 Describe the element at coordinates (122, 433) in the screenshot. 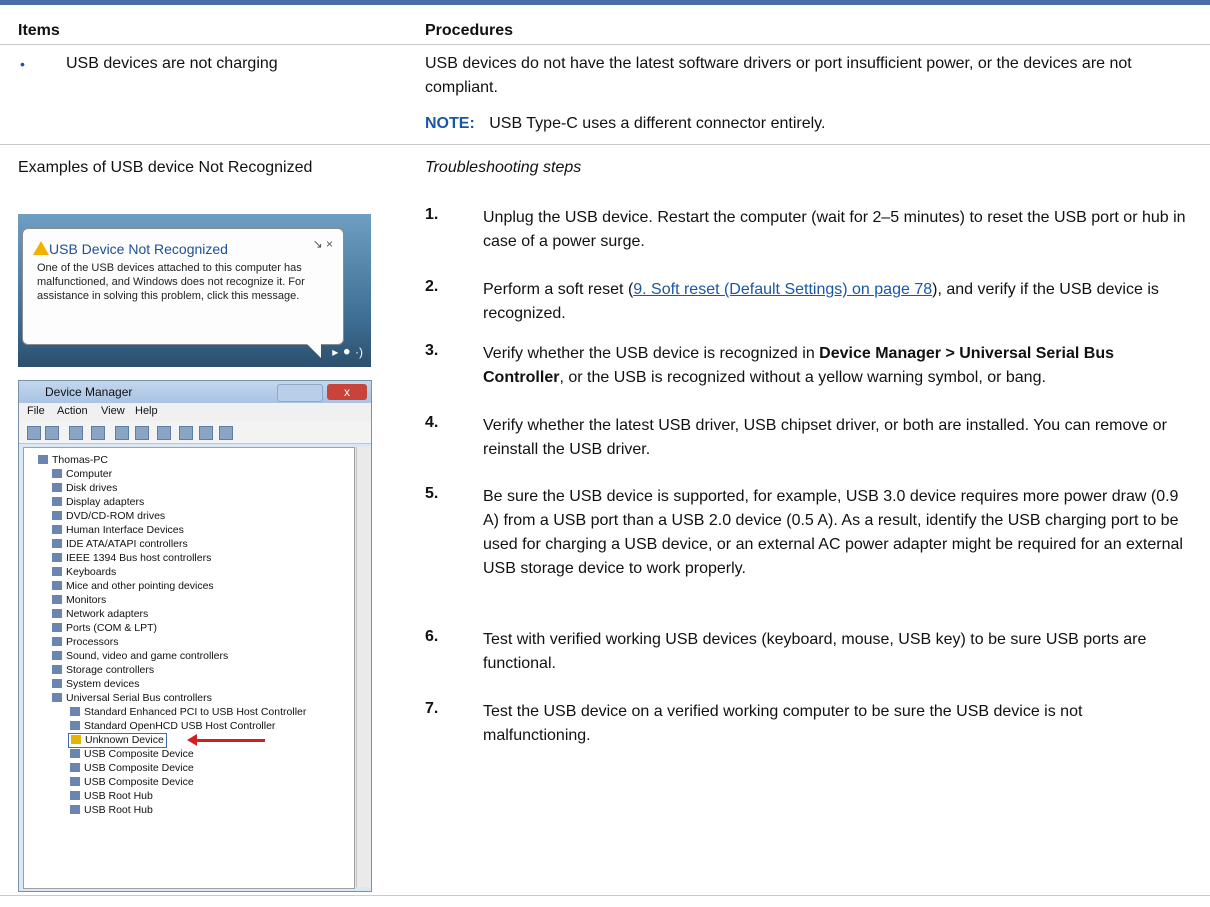

I see `help-icon` at that location.